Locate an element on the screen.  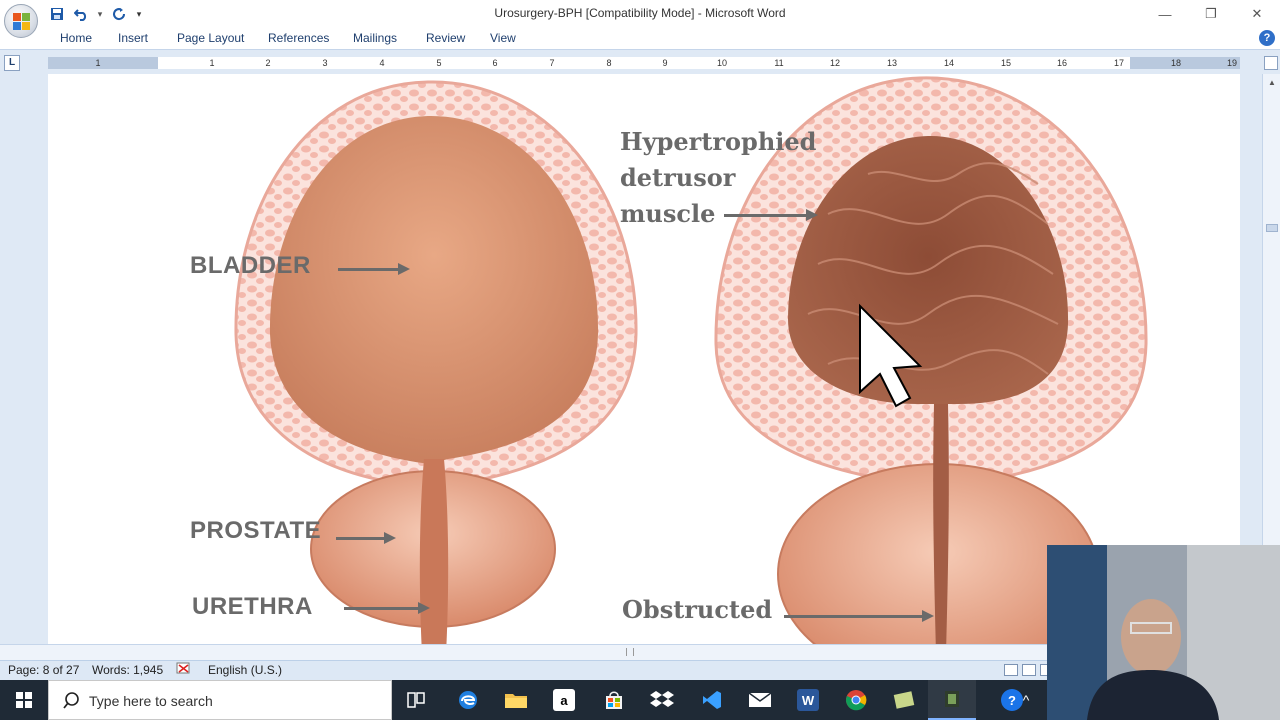
label-urethra: URETHRA is located at coordinates (252, 606).